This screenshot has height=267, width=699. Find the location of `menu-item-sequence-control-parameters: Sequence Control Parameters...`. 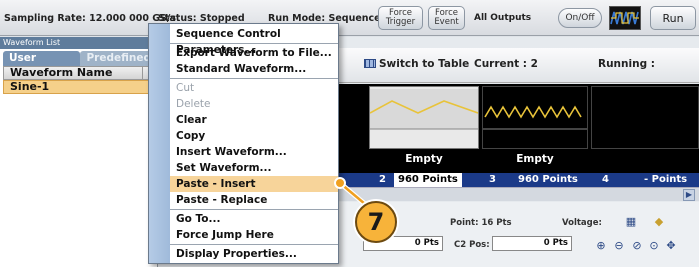

menu-item-sequence-control-parameters: Sequence Control Parameters... is located at coordinates (254, 41).